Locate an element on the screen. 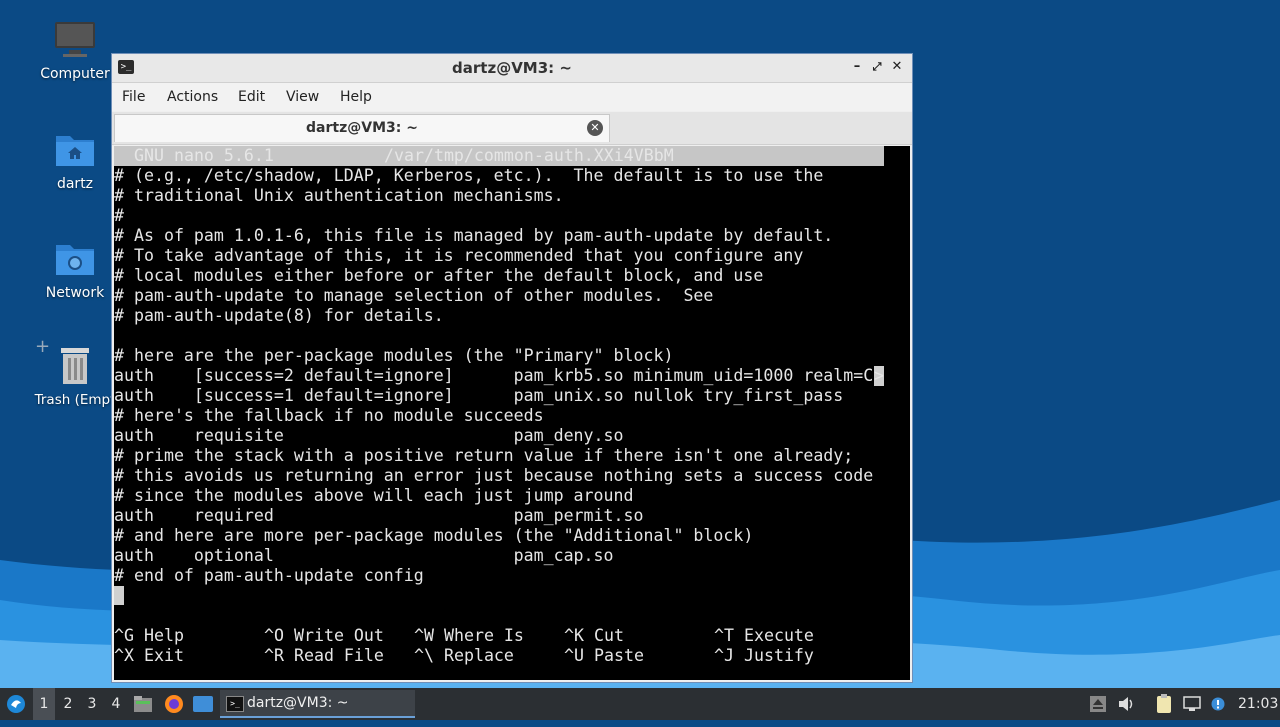 The height and width of the screenshot is (727, 1280). shortcut-item: ^X Exit is located at coordinates (149, 656).